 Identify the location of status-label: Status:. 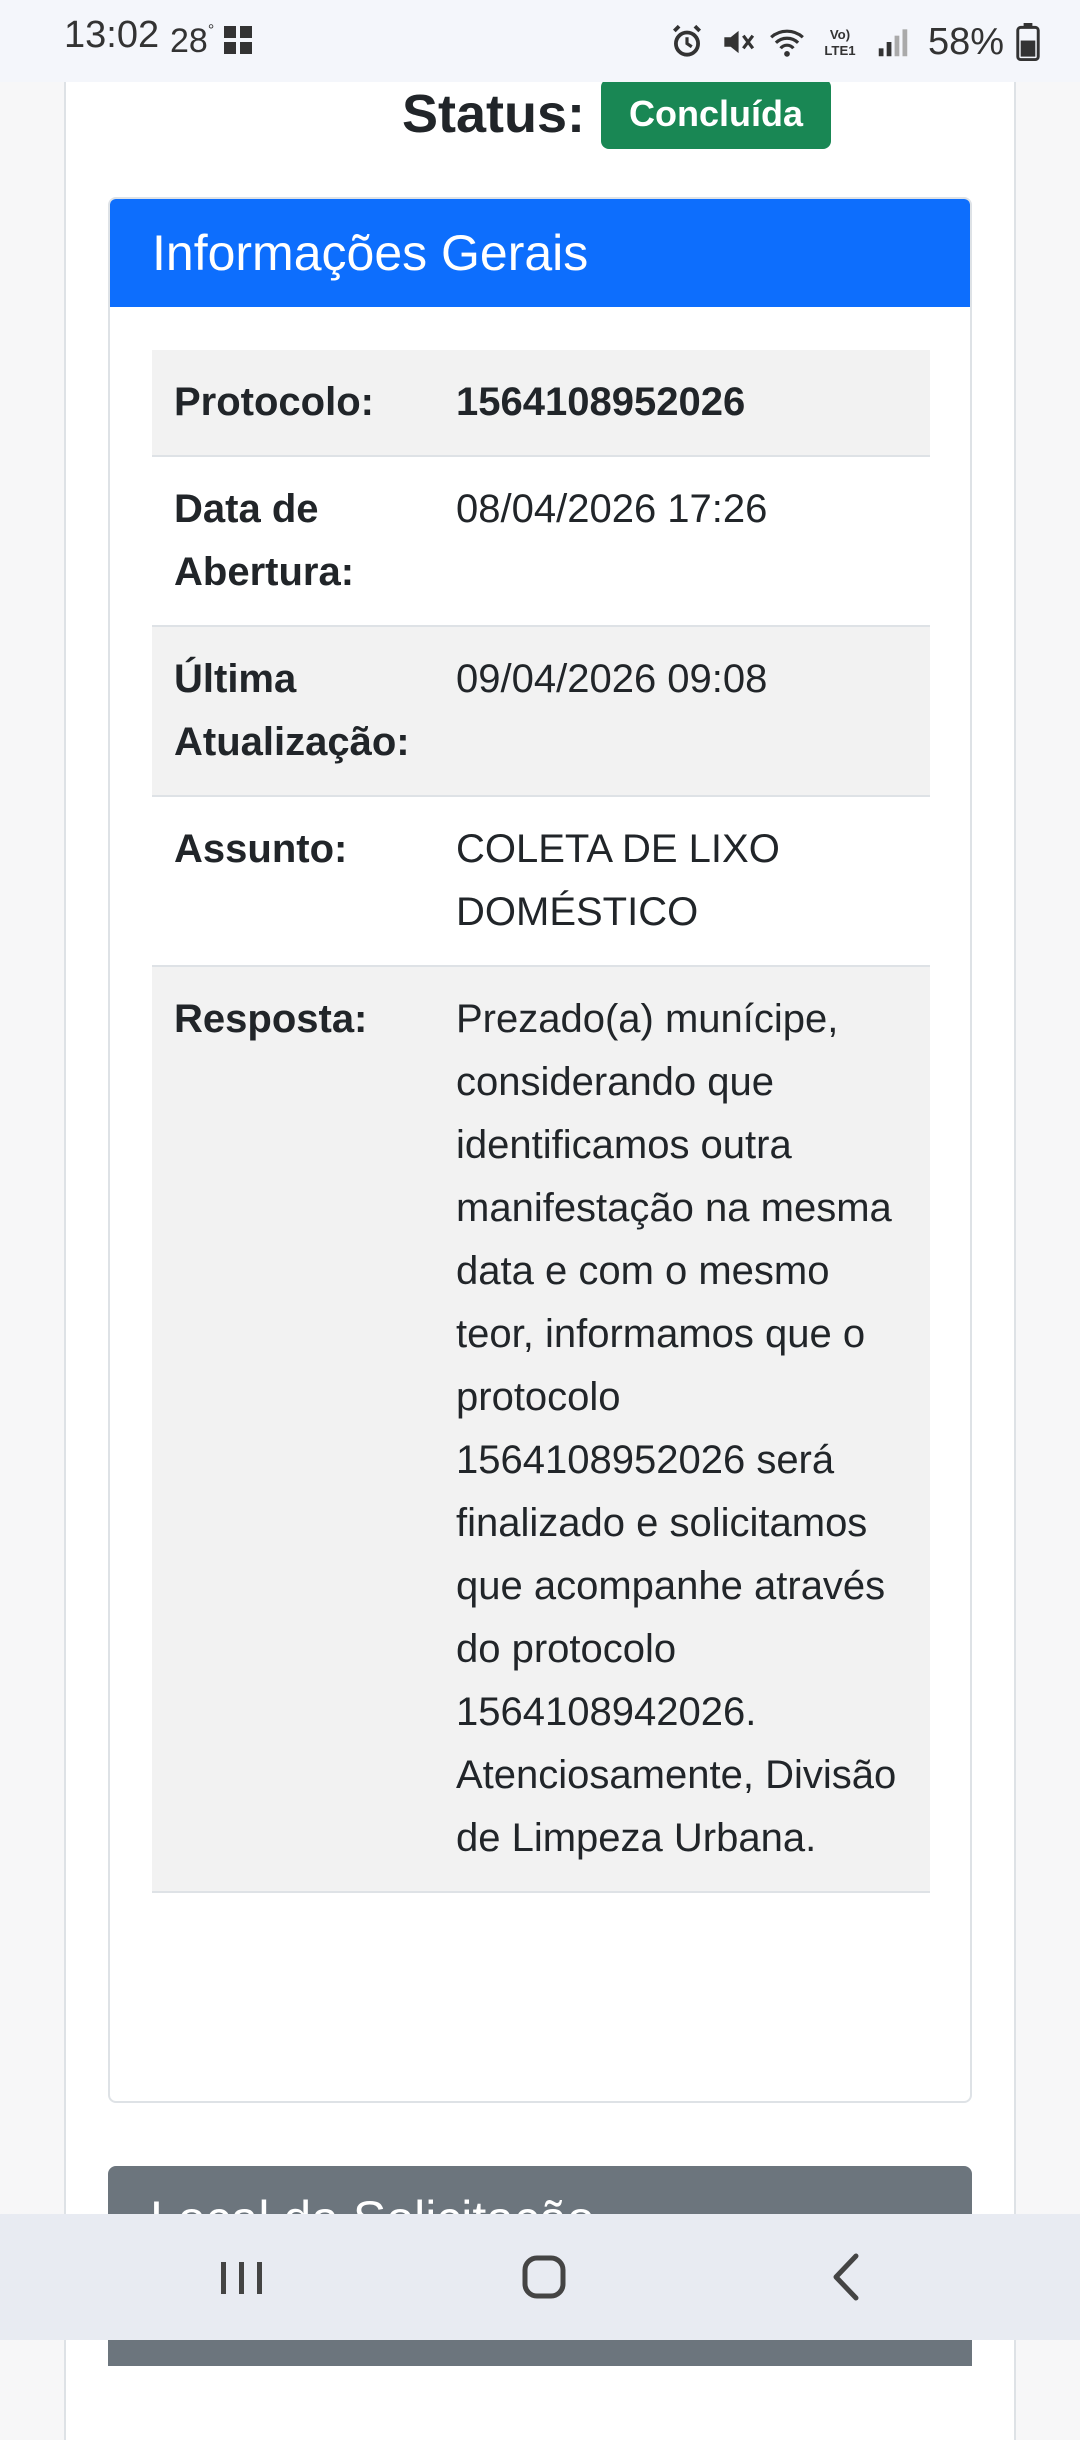
(494, 114).